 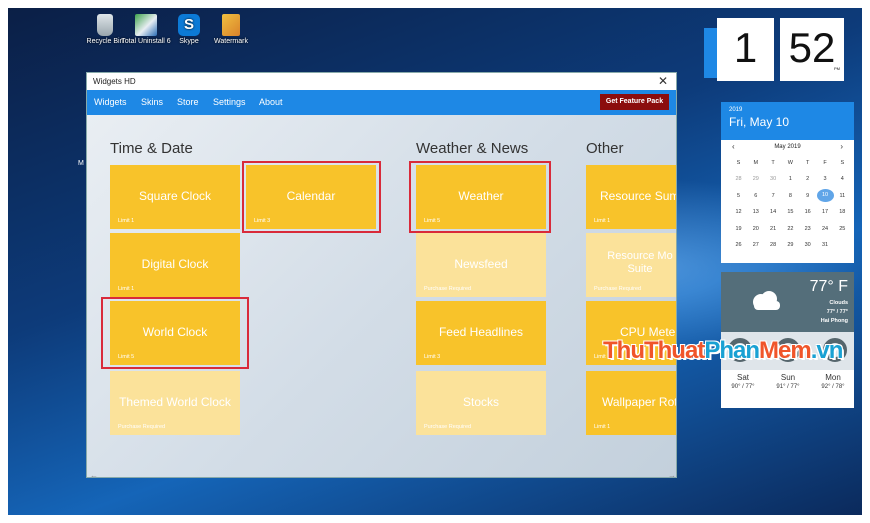 I want to click on section-time-date: Time & Date, so click(x=151, y=148).